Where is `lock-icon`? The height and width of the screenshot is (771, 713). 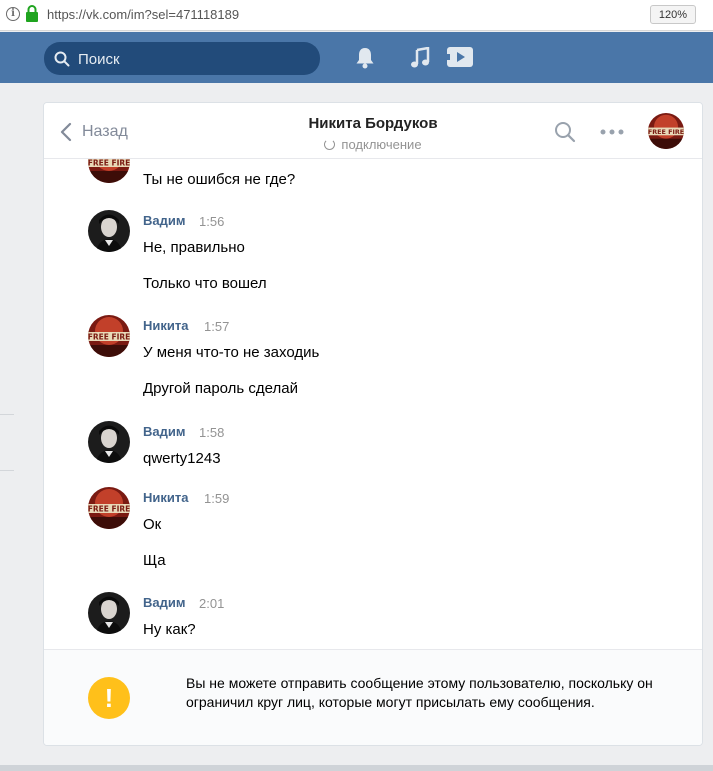 lock-icon is located at coordinates (32, 13).